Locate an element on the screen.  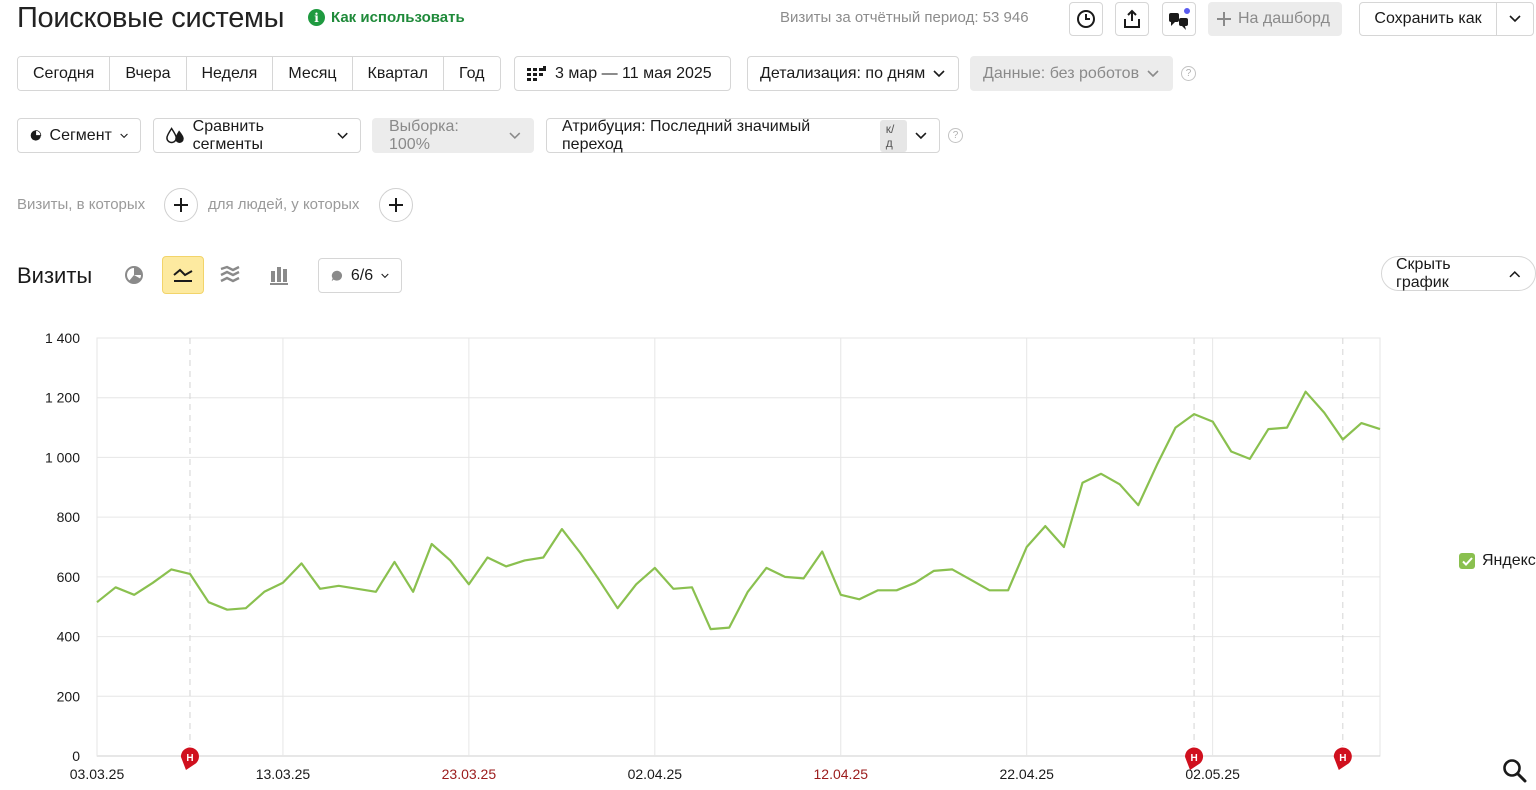
x-tick-label: 02.05.25 is located at coordinates (1212, 774).